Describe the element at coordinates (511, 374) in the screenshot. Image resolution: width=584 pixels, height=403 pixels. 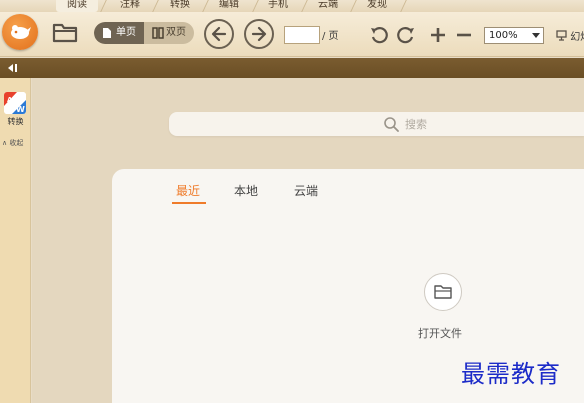
I see `watermark: 最需教育` at that location.